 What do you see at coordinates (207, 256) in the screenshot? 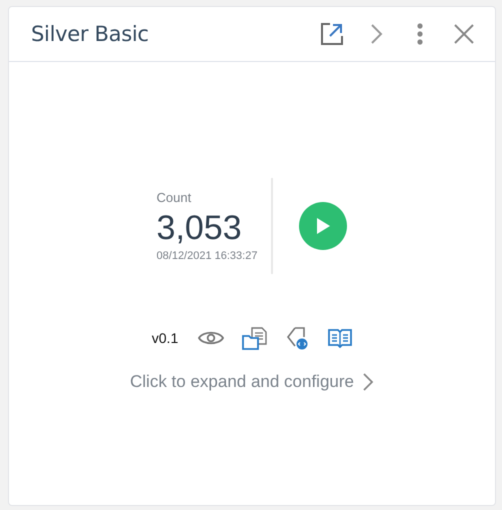
I see `metric-timestamp: 08/12/2021 16:33:27` at bounding box center [207, 256].